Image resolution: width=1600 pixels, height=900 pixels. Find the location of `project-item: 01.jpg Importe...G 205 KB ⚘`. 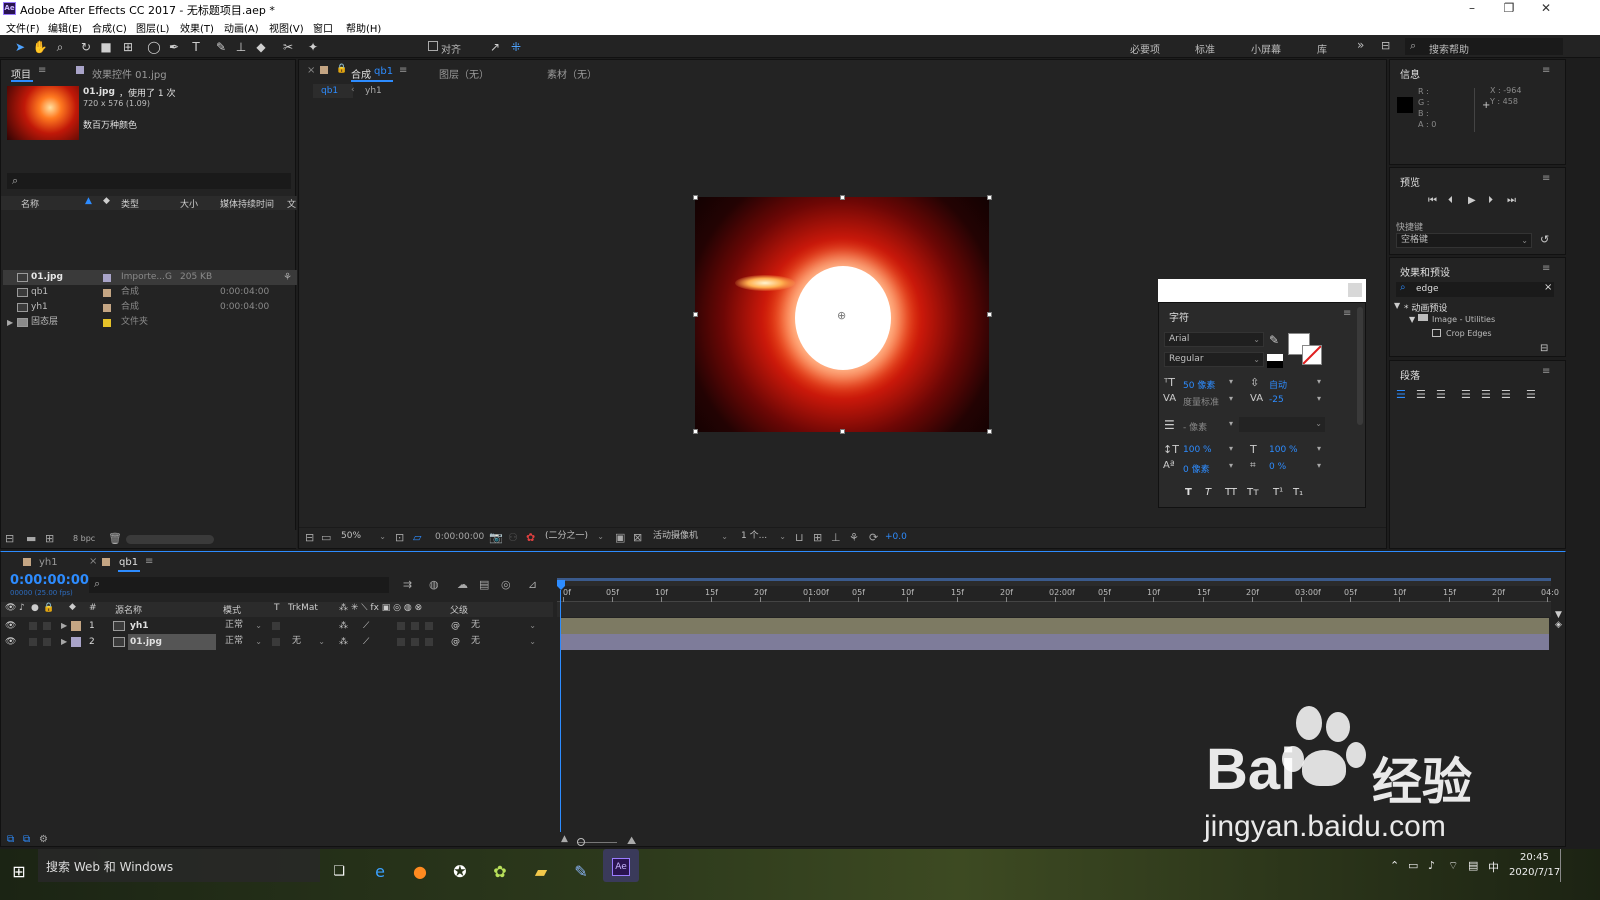

project-item: 01.jpg Importe...G 205 KB ⚘ is located at coordinates (150, 277).